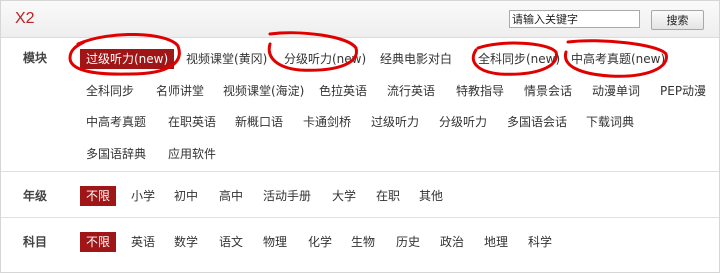  What do you see at coordinates (395, 122) in the screenshot?
I see `module-item: 过级听力` at bounding box center [395, 122].